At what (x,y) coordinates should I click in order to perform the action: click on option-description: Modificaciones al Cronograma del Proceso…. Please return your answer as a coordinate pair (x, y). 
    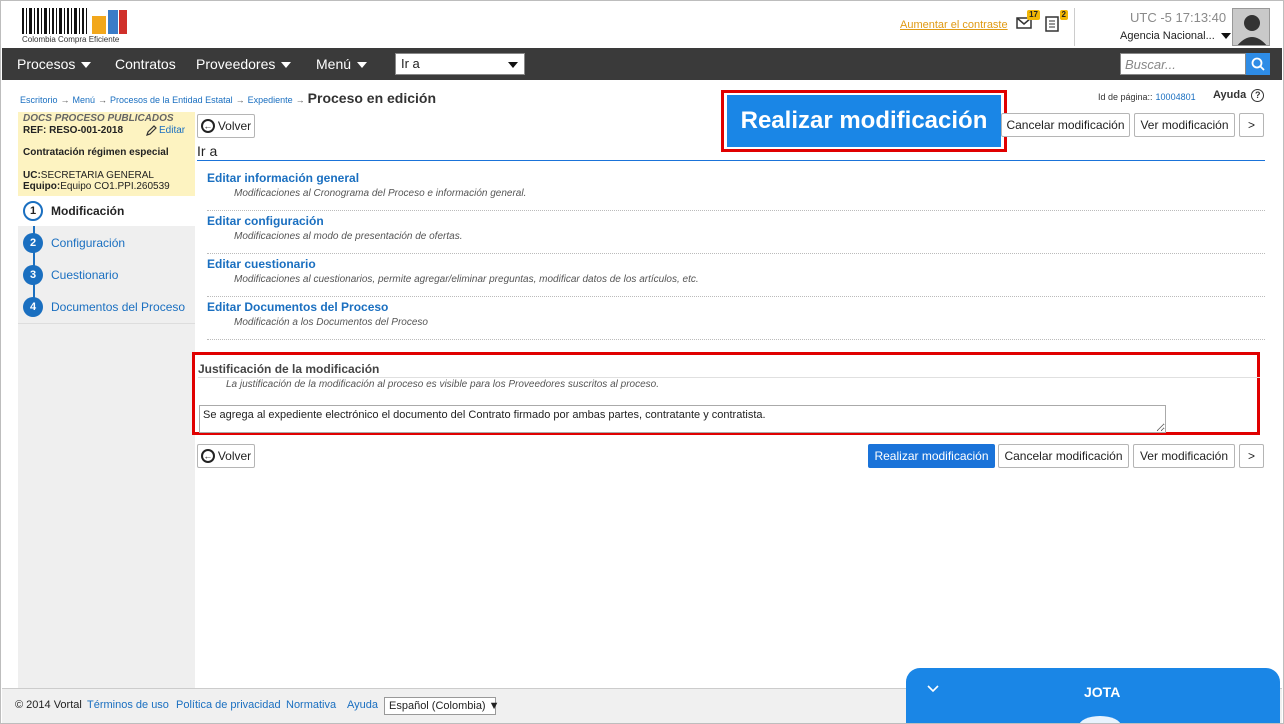
    Looking at the image, I should click on (380, 193).